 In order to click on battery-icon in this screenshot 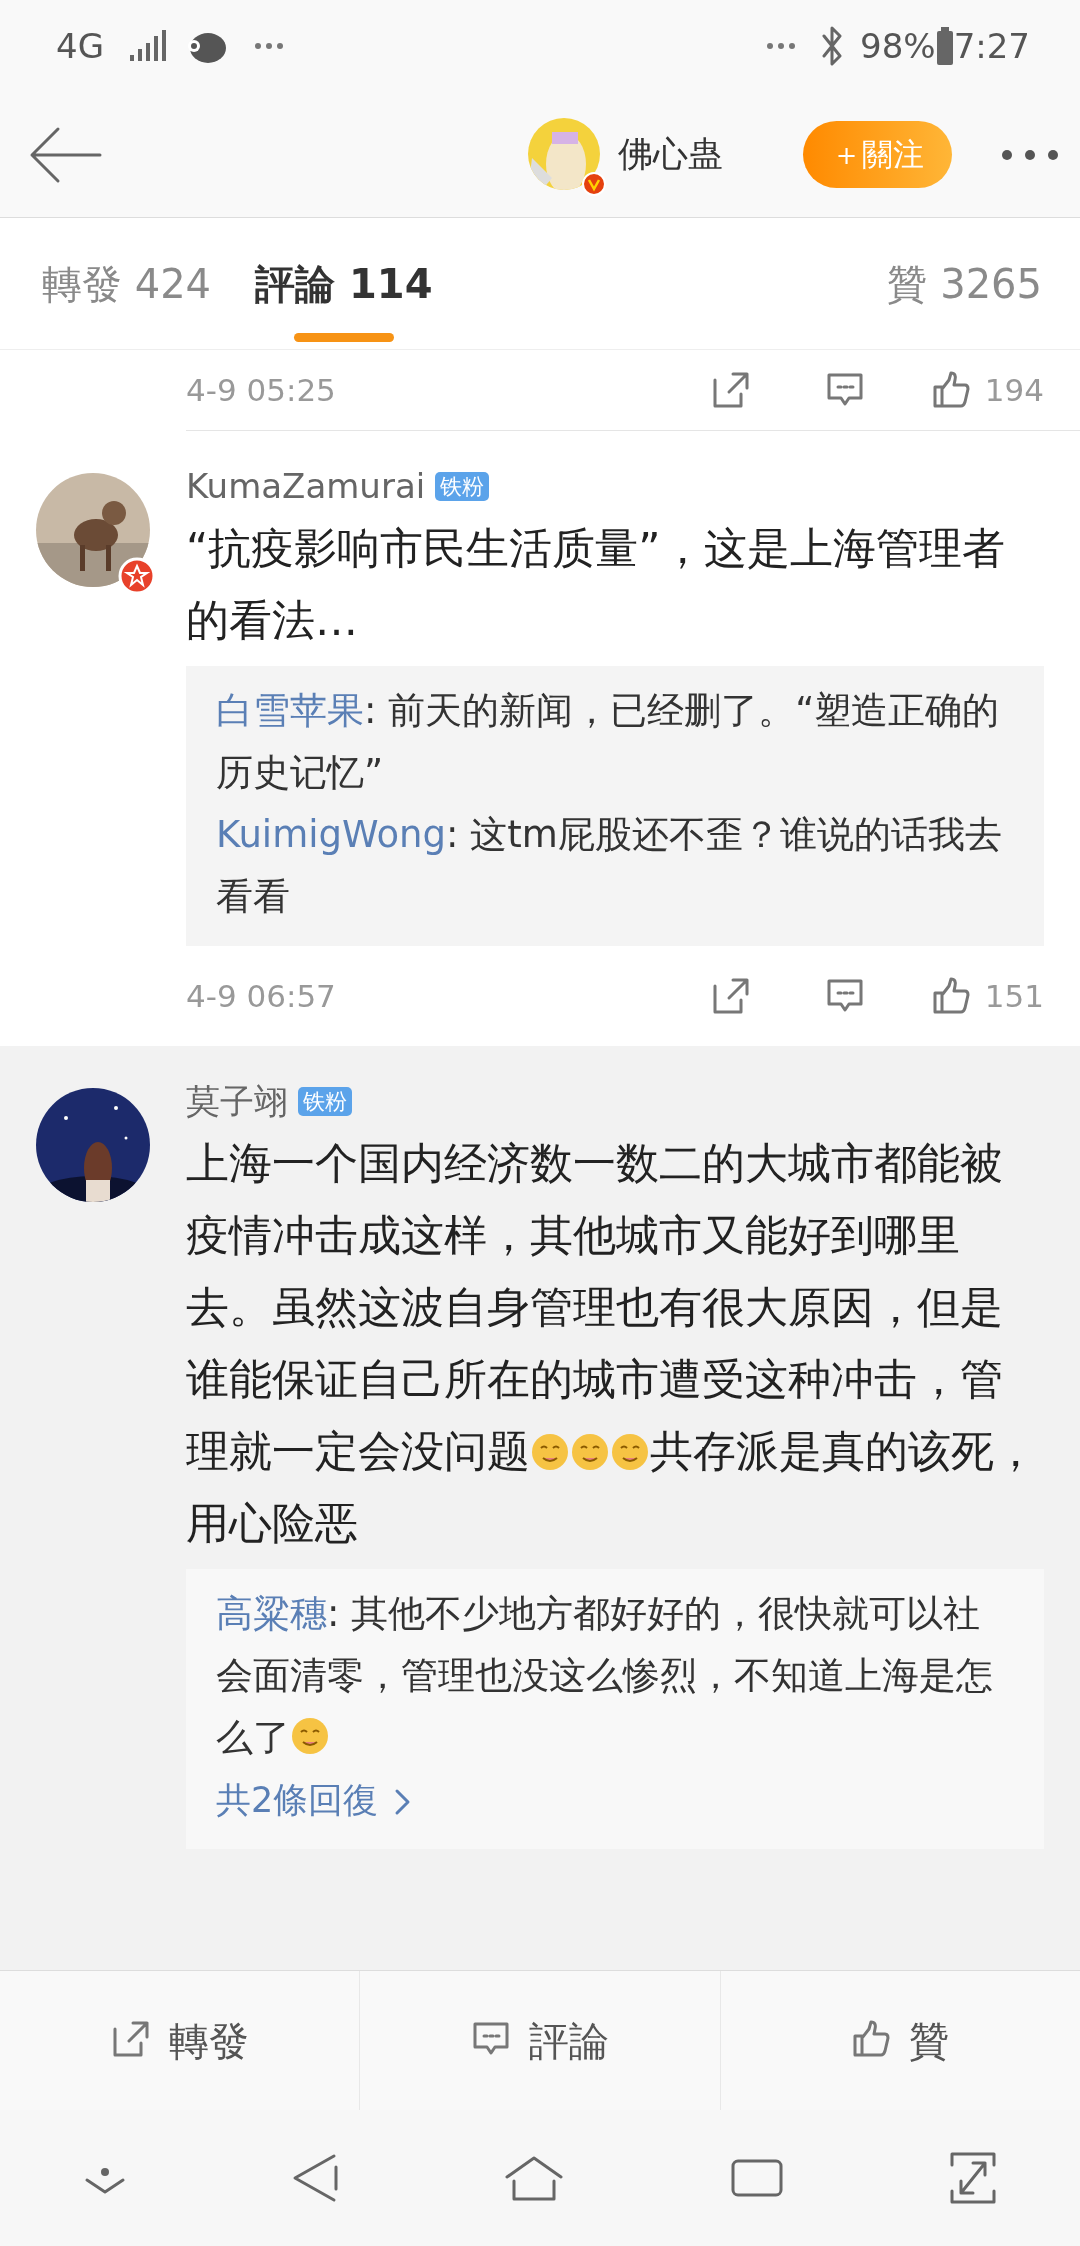, I will do `click(944, 46)`.